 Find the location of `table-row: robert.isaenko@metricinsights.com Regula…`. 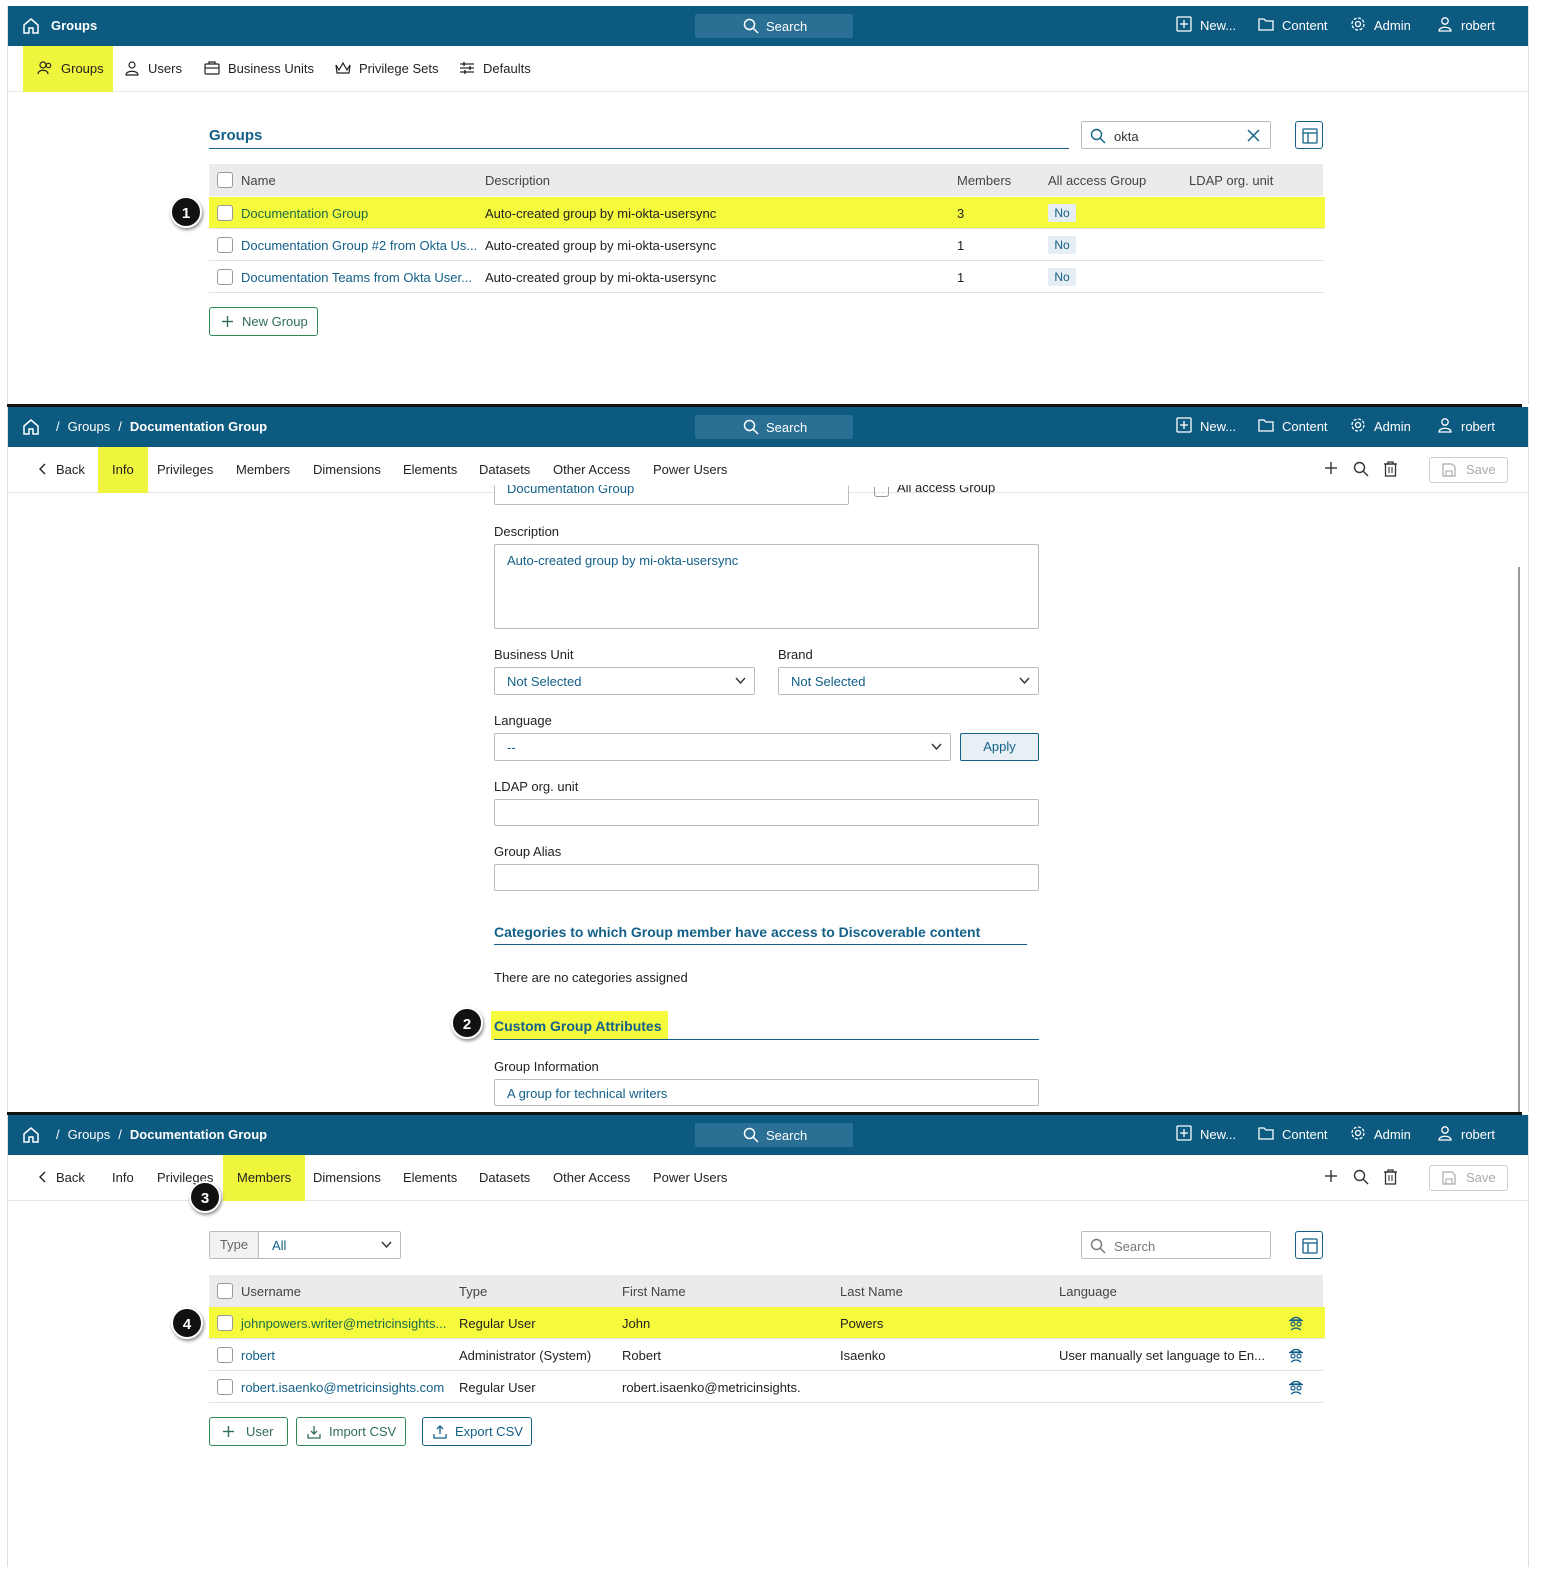

table-row: robert.isaenko@metricinsights.com Regula… is located at coordinates (766, 1387).